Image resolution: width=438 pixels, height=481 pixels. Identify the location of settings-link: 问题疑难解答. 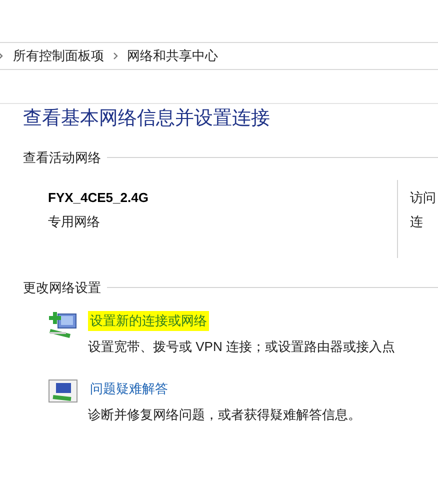
(129, 389).